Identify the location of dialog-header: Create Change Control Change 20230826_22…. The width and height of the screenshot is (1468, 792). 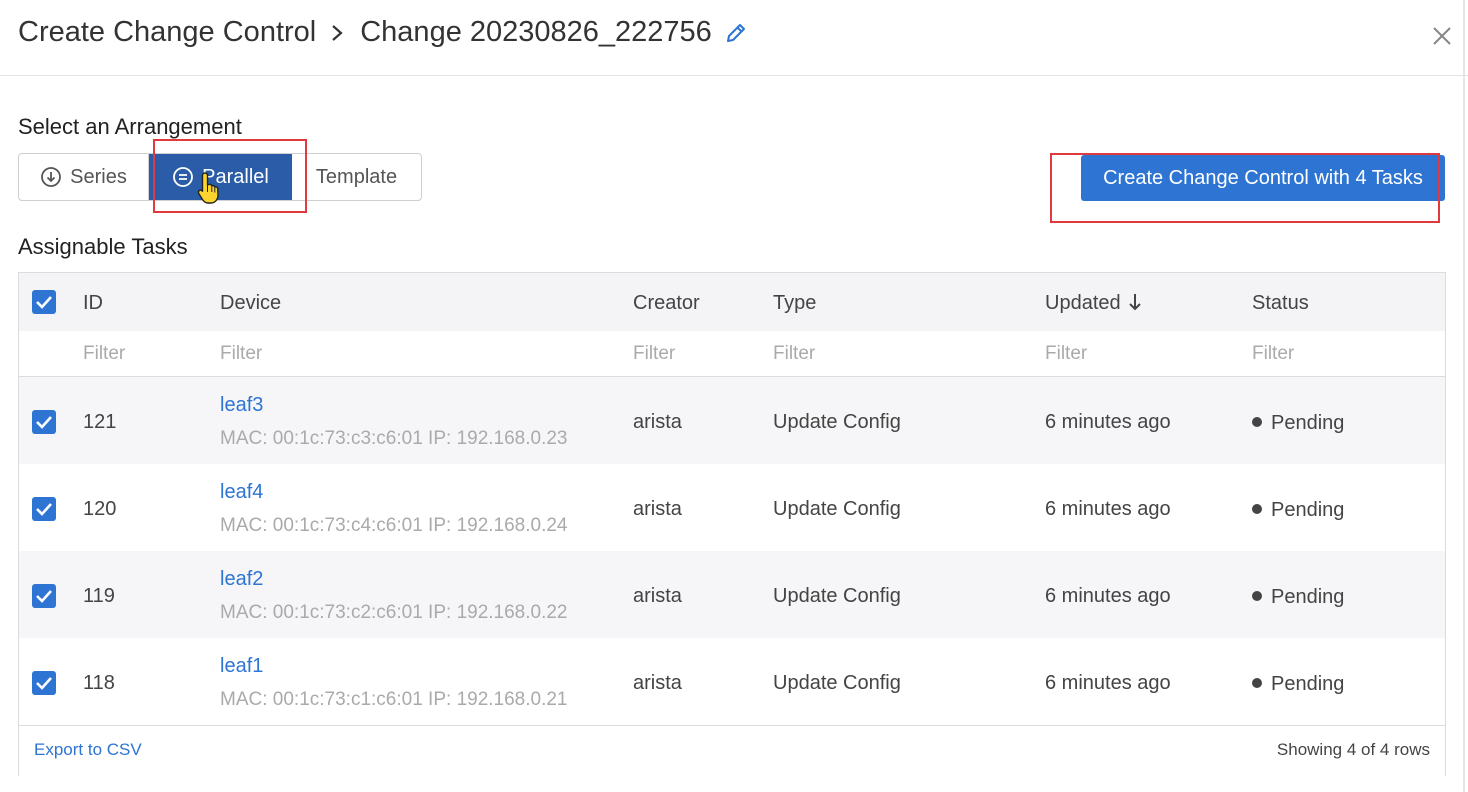
(734, 38).